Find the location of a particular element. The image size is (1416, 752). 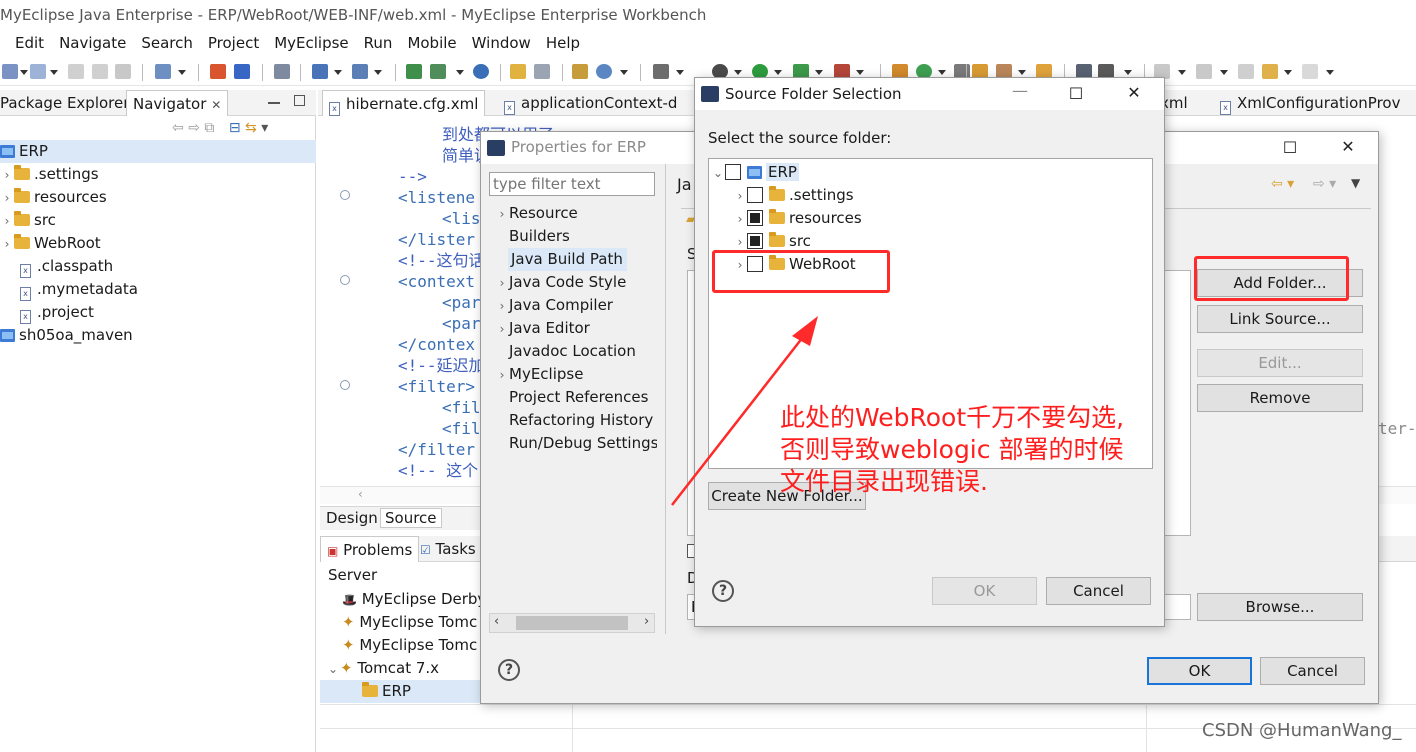

run-server-icon is located at coordinates (438, 71).